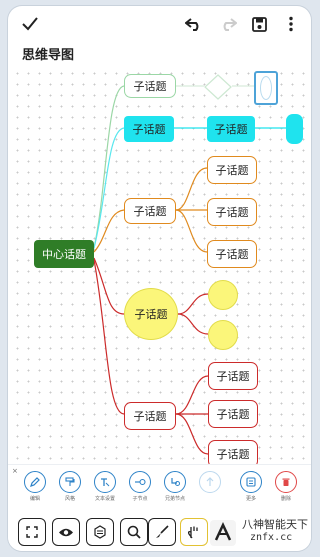 Image resolution: width=320 pixels, height=557 pixels. What do you see at coordinates (30, 24) in the screenshot?
I see `check-icon` at bounding box center [30, 24].